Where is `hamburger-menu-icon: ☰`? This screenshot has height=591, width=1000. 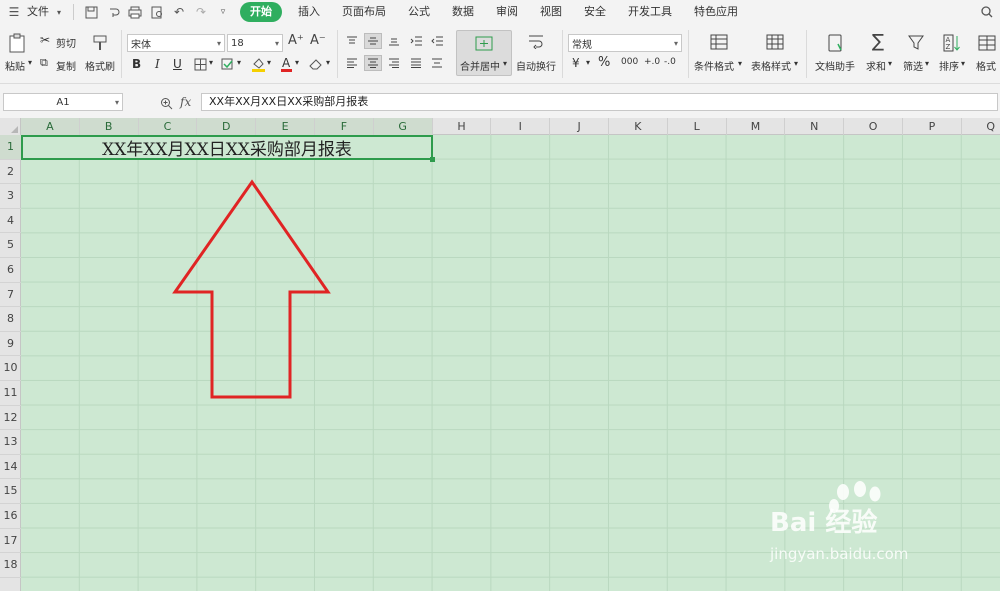
hamburger-menu-icon: ☰ is located at coordinates (14, 12).